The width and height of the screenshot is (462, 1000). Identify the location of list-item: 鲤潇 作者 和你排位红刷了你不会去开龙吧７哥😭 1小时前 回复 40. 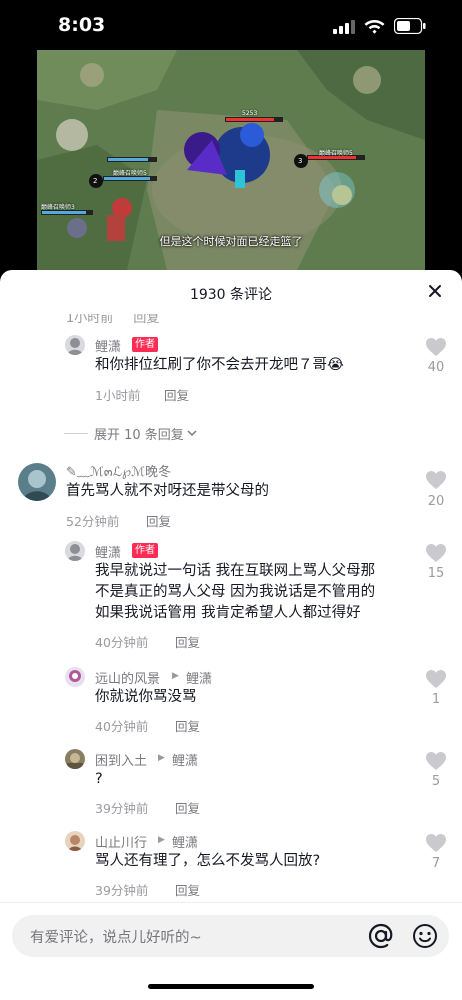
(231, 369).